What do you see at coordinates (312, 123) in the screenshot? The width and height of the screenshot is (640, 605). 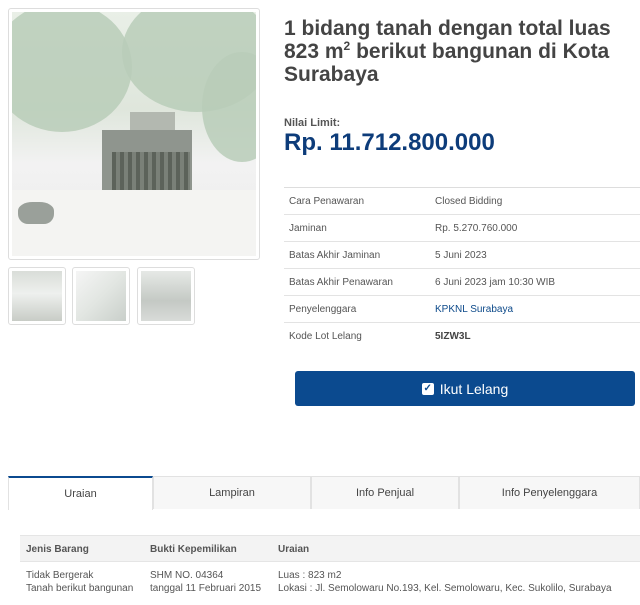 I see `nilai-limit-label: Nilai Limit:` at bounding box center [312, 123].